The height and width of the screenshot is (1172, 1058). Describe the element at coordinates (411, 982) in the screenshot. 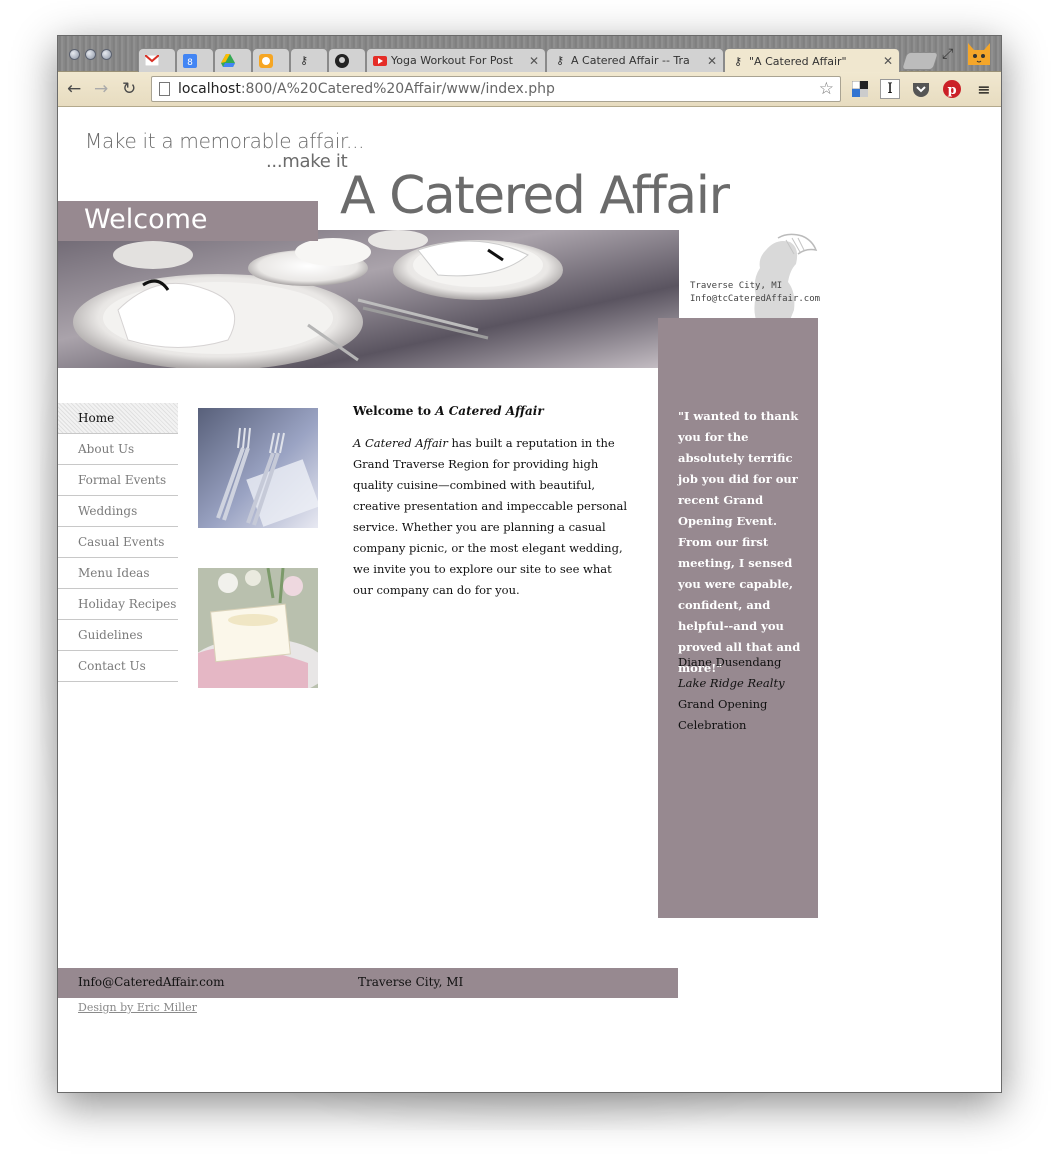

I see `footer-location: Traverse City, MI` at that location.